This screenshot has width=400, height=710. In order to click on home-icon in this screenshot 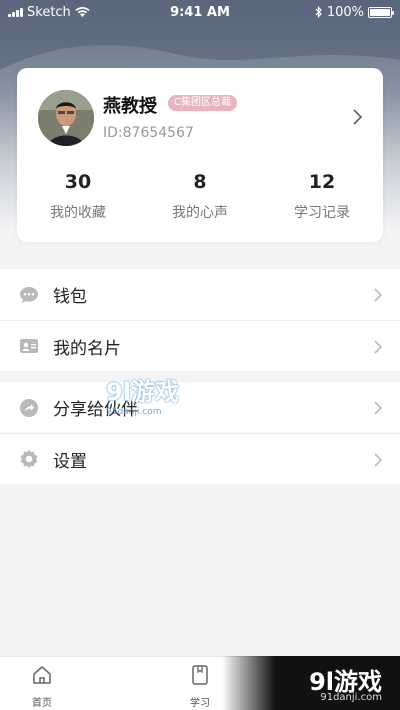, I will do `click(42, 675)`.